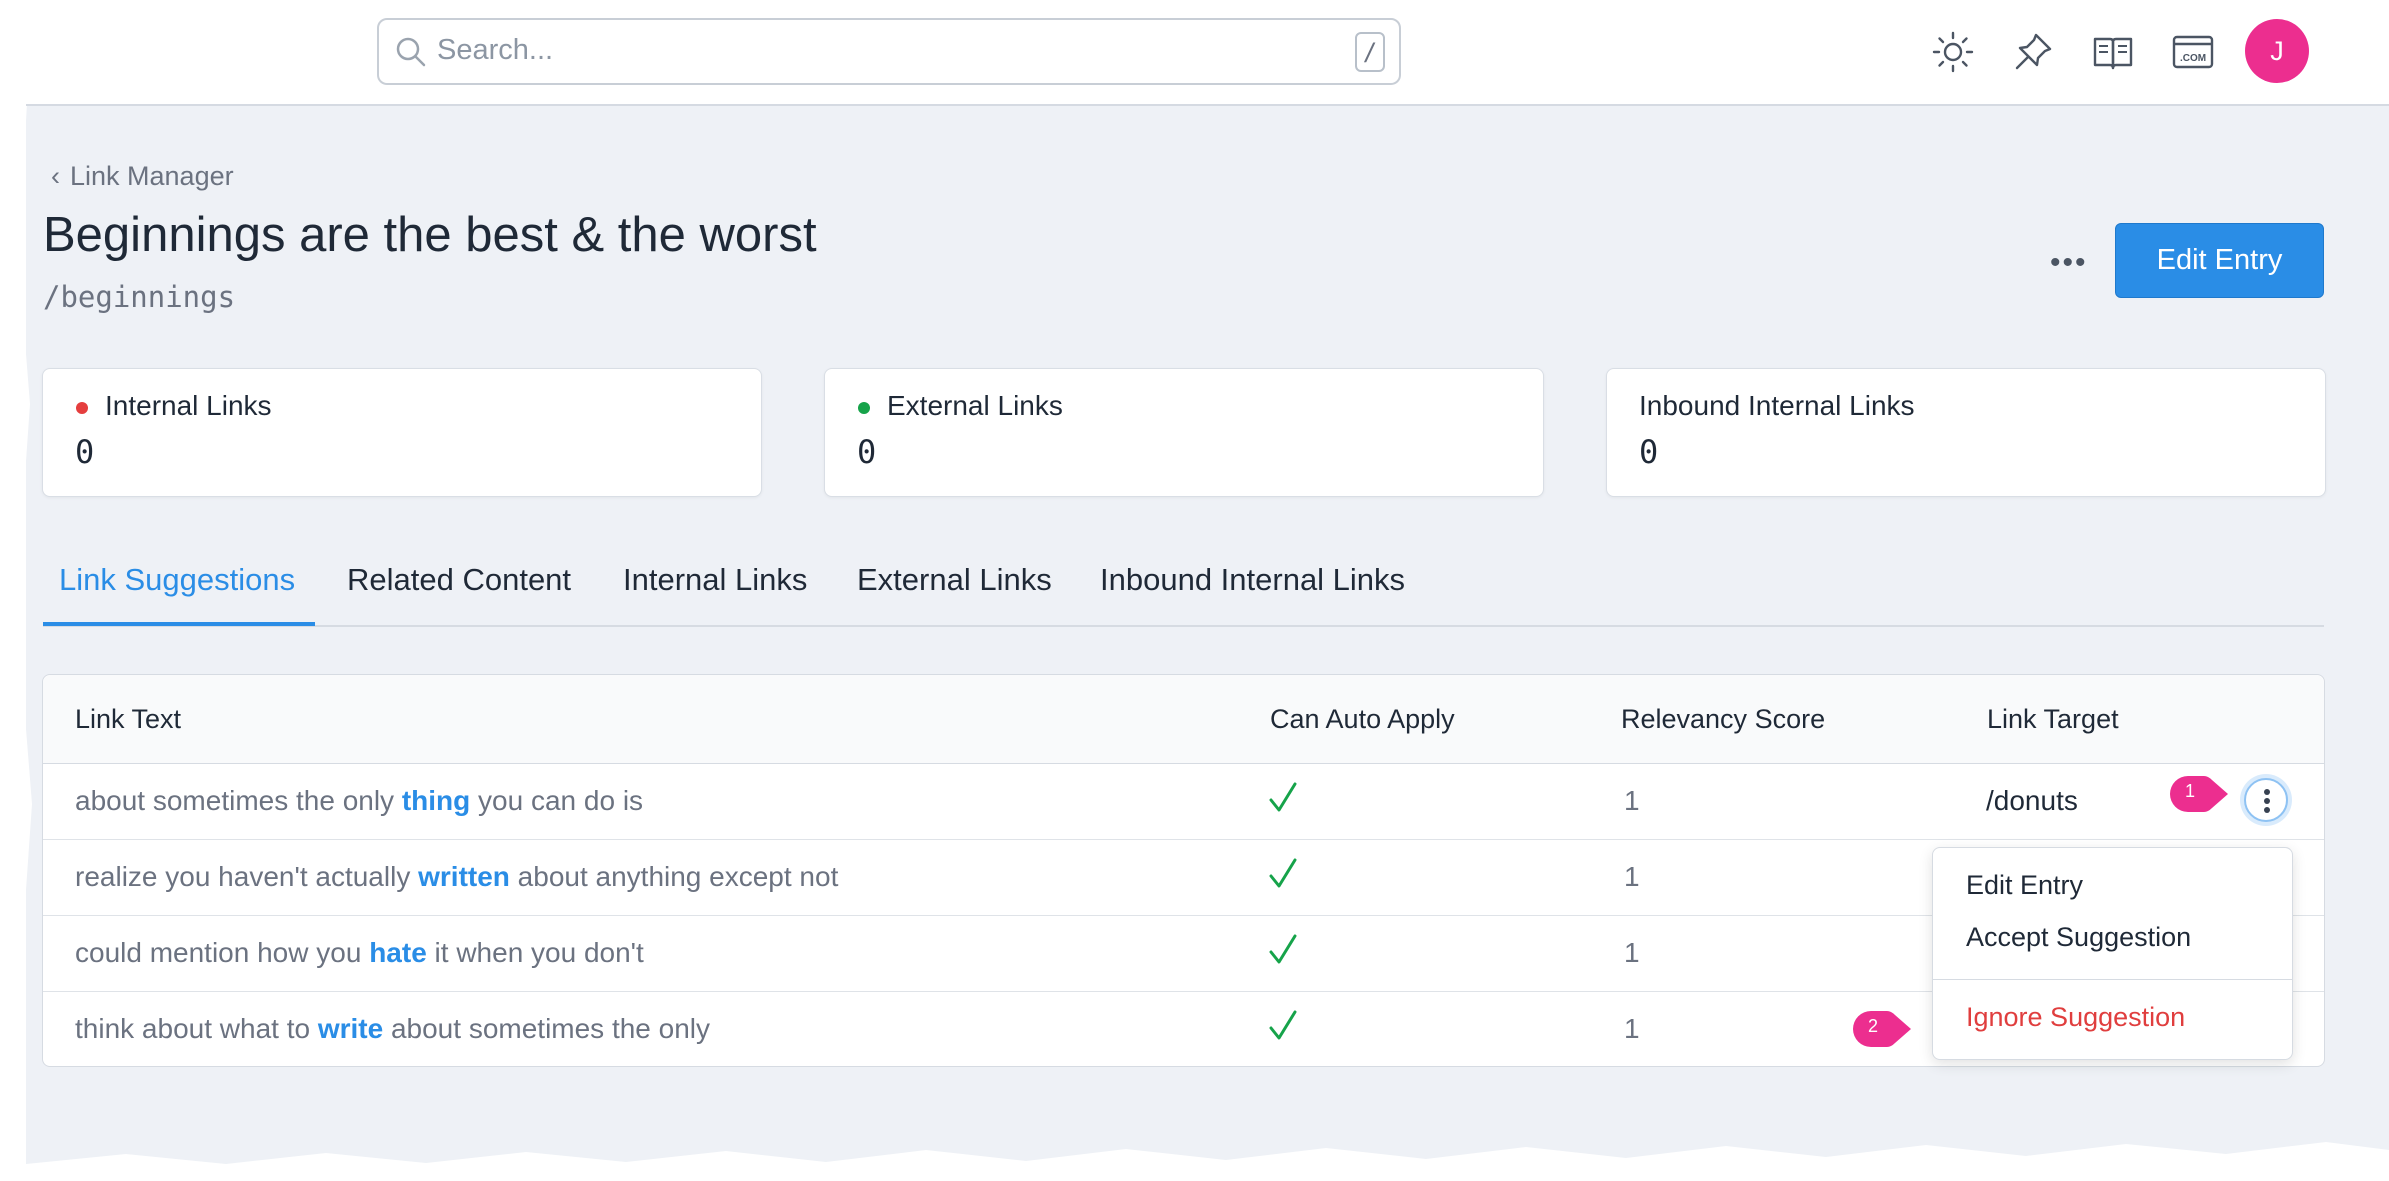 Image resolution: width=2389 pixels, height=1181 pixels. I want to click on svg-text: .COM, so click(2193, 58).